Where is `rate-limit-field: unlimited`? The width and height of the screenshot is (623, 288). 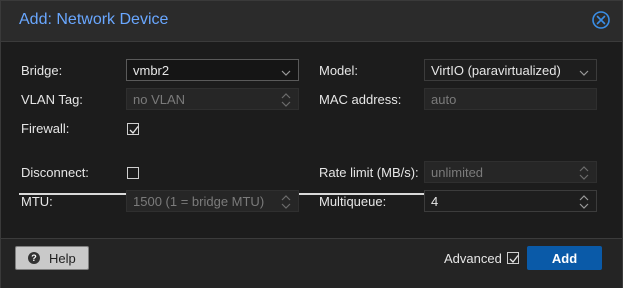
rate-limit-field: unlimited is located at coordinates (510, 172).